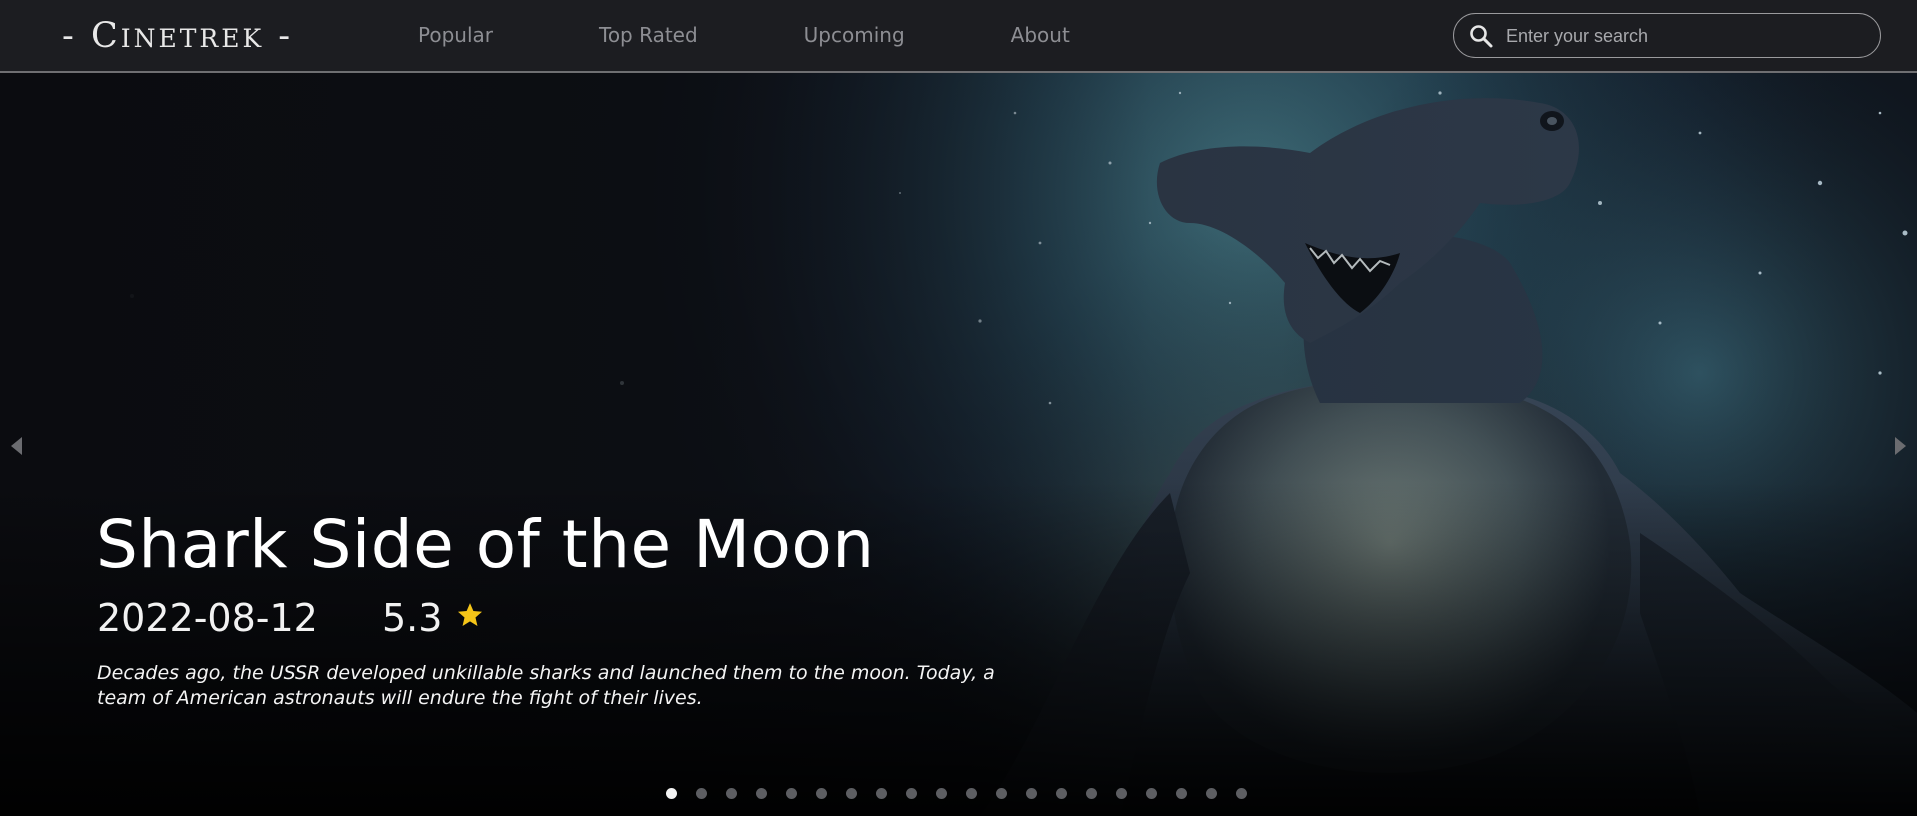 This screenshot has width=1917, height=816. Describe the element at coordinates (1040, 35) in the screenshot. I see `nav-link-about: About` at that location.